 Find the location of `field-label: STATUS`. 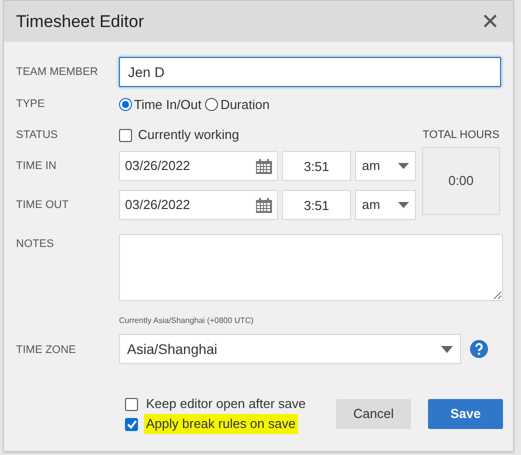

field-label: STATUS is located at coordinates (37, 135).